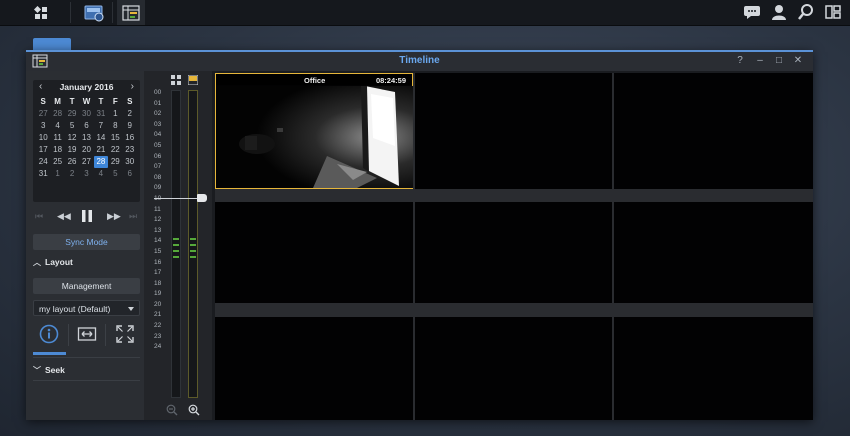  I want to click on info-icon, so click(49, 334).